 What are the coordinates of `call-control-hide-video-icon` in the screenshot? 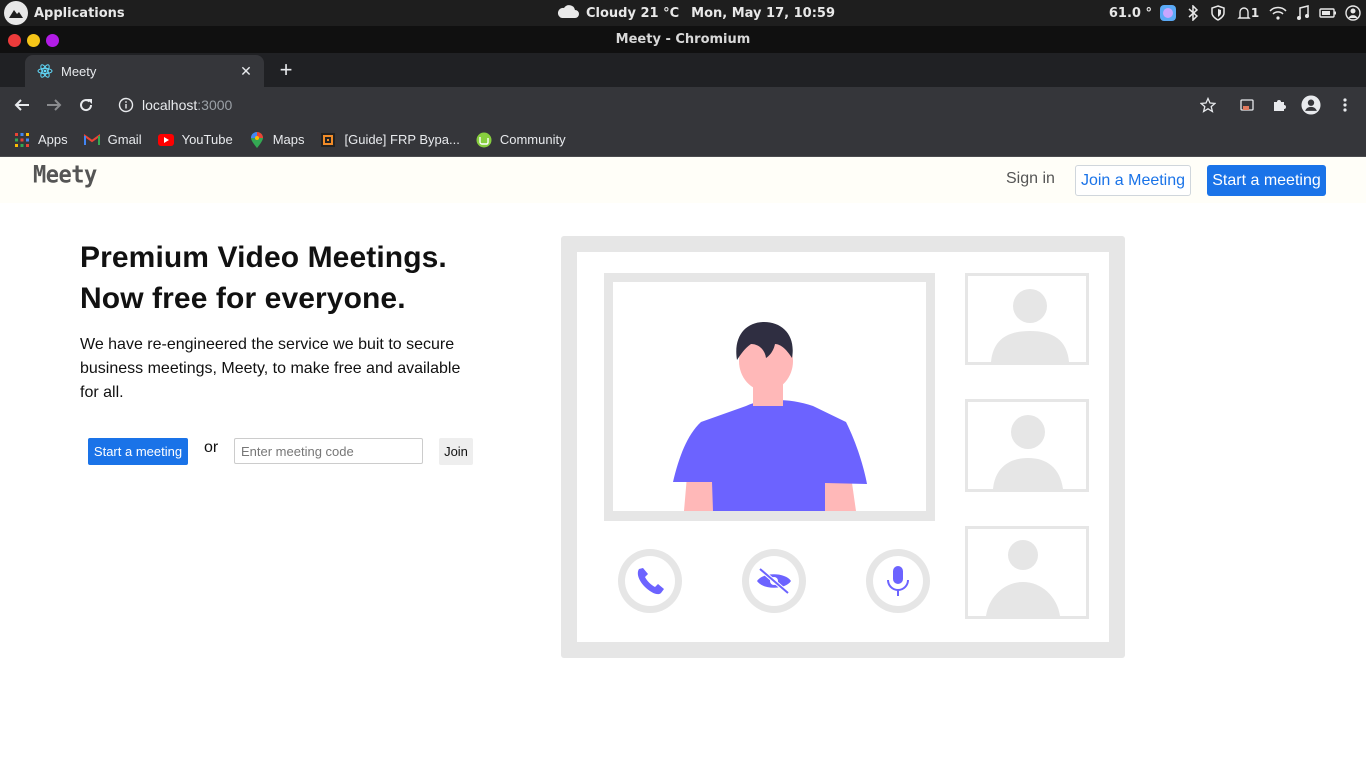 It's located at (774, 581).